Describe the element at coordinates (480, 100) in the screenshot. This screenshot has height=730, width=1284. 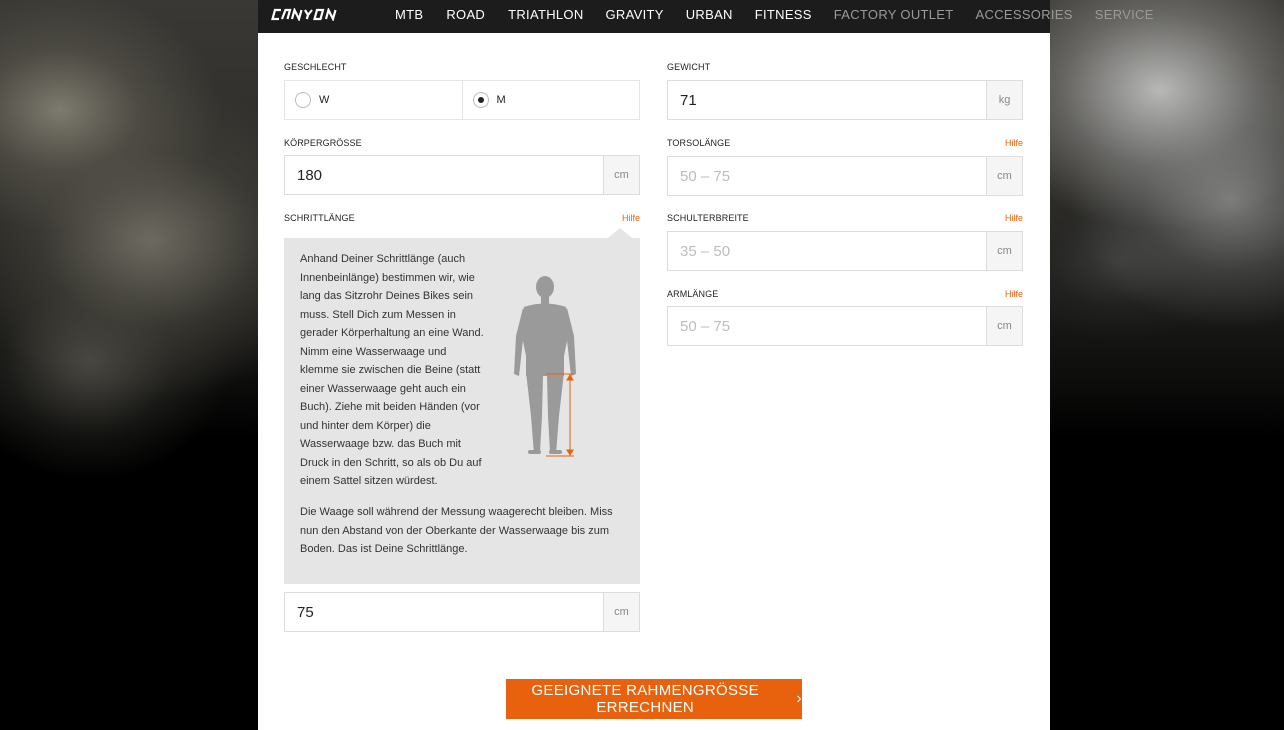
I see `radio-checked-icon` at that location.